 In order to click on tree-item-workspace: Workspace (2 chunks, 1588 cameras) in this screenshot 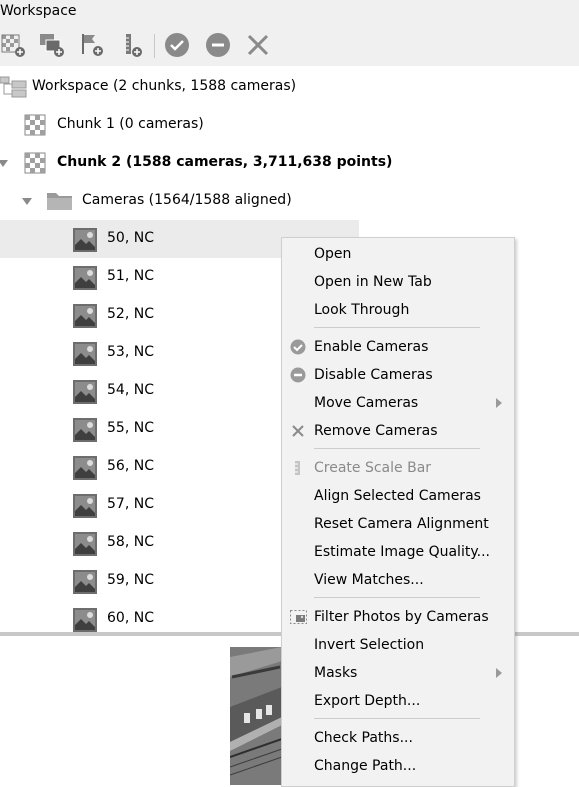, I will do `click(289, 87)`.